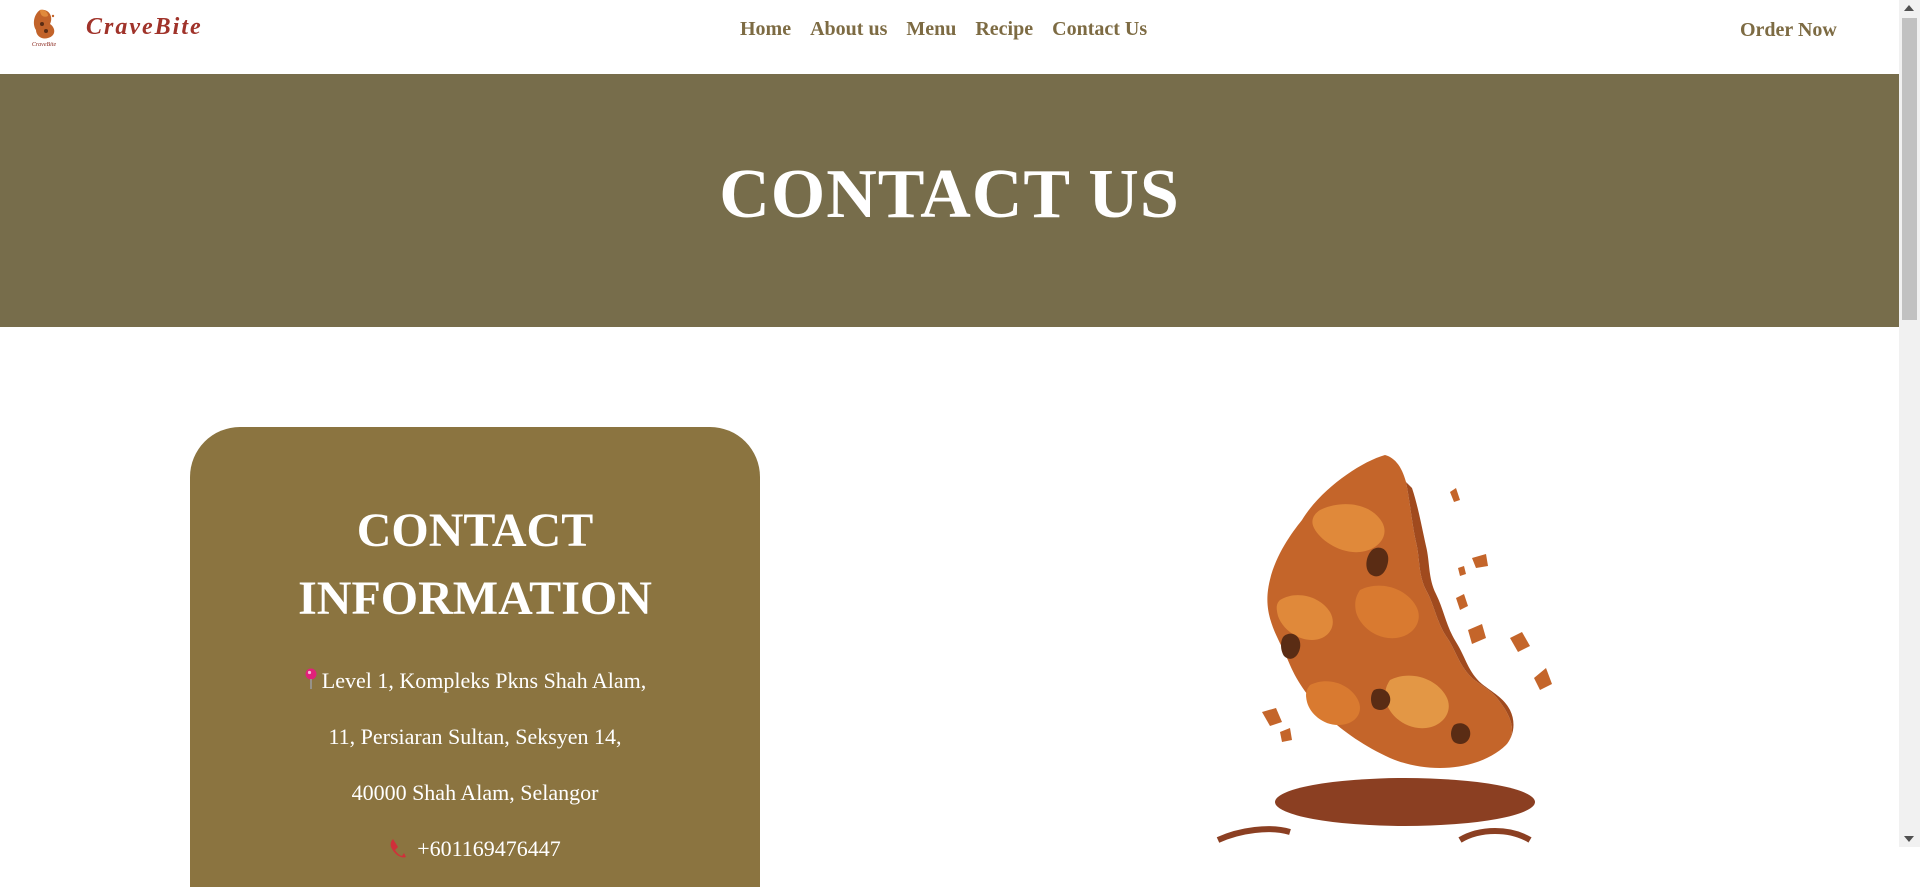  Describe the element at coordinates (949, 194) in the screenshot. I see `page-title: CONTACT US` at that location.